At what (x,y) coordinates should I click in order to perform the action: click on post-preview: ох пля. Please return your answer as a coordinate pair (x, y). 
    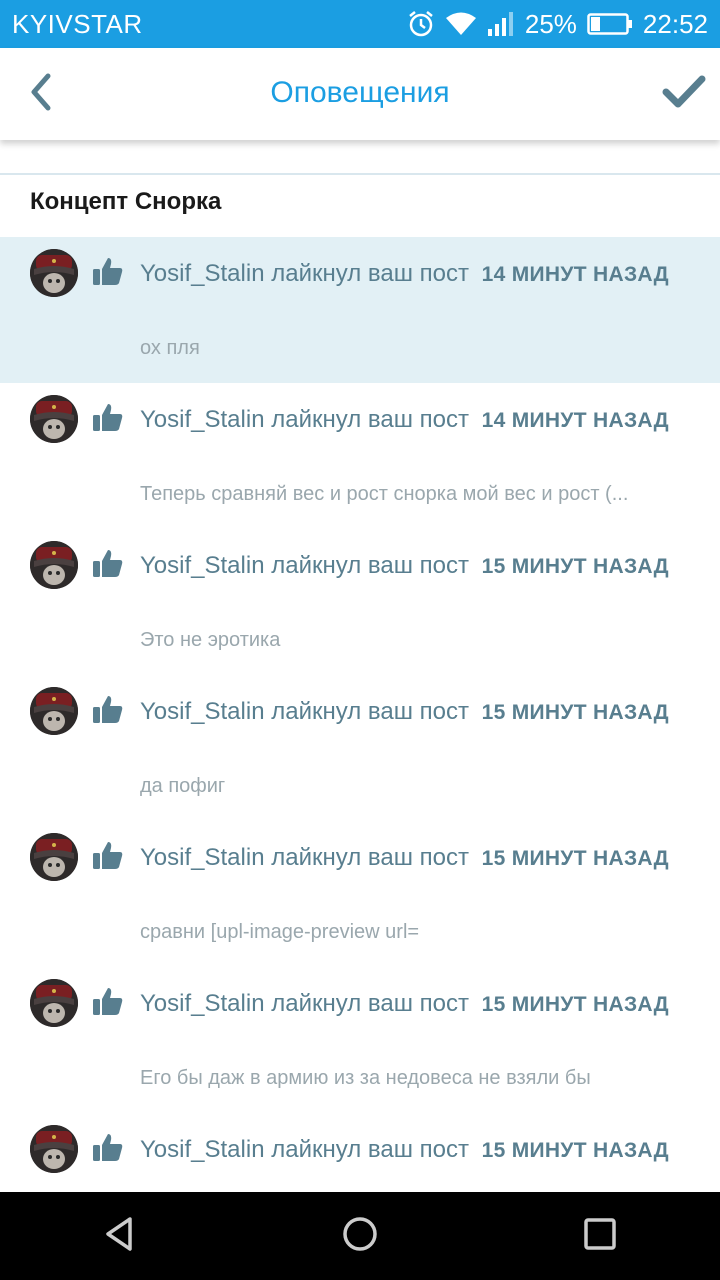
    Looking at the image, I should click on (170, 348).